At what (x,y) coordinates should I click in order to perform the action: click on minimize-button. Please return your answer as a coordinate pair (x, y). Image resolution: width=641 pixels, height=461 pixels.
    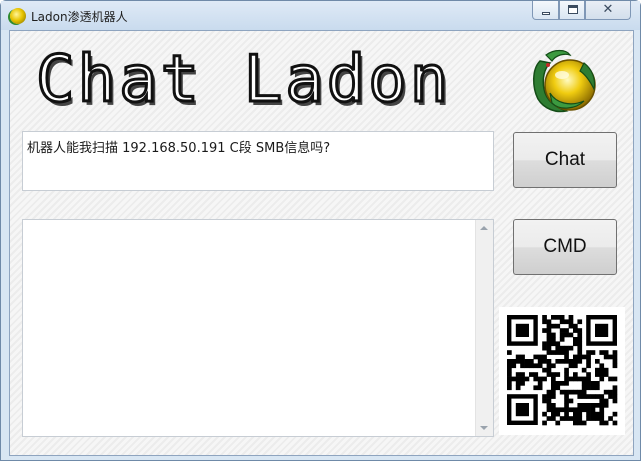
    Looking at the image, I should click on (545, 10).